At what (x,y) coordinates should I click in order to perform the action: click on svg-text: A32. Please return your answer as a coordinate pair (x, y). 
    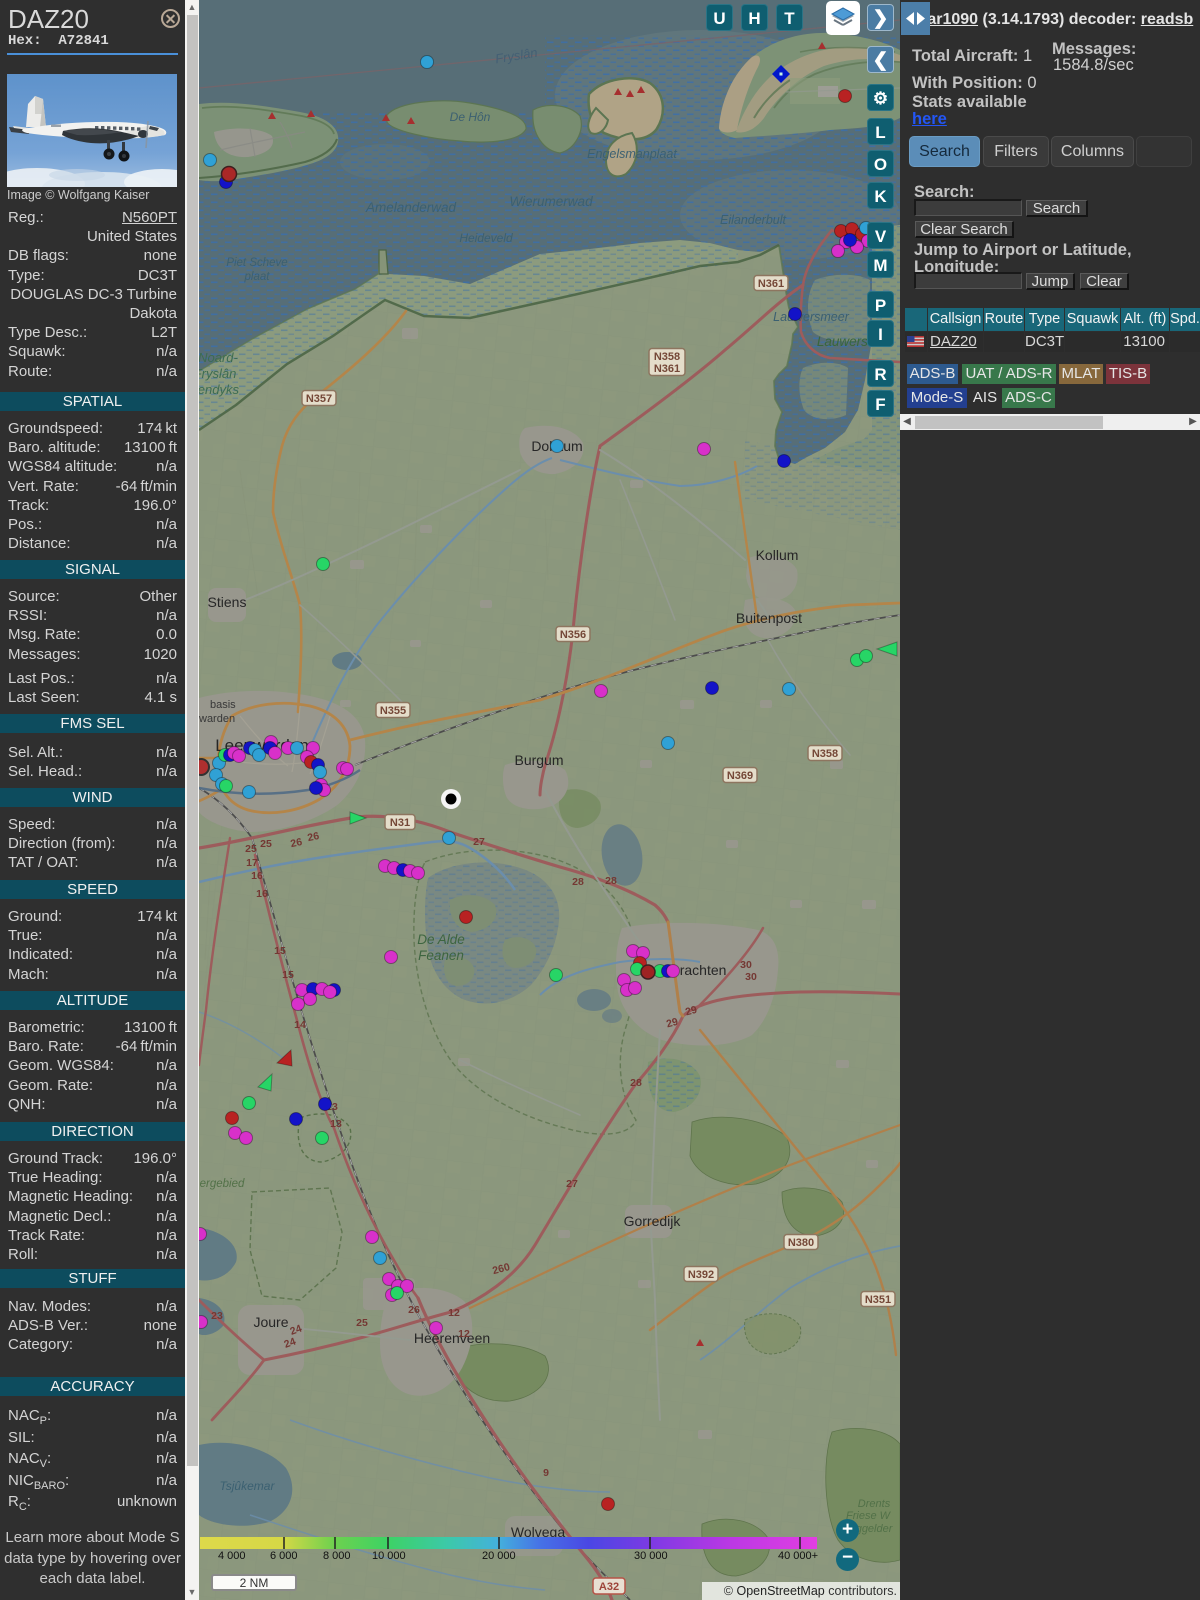
    Looking at the image, I should click on (609, 1587).